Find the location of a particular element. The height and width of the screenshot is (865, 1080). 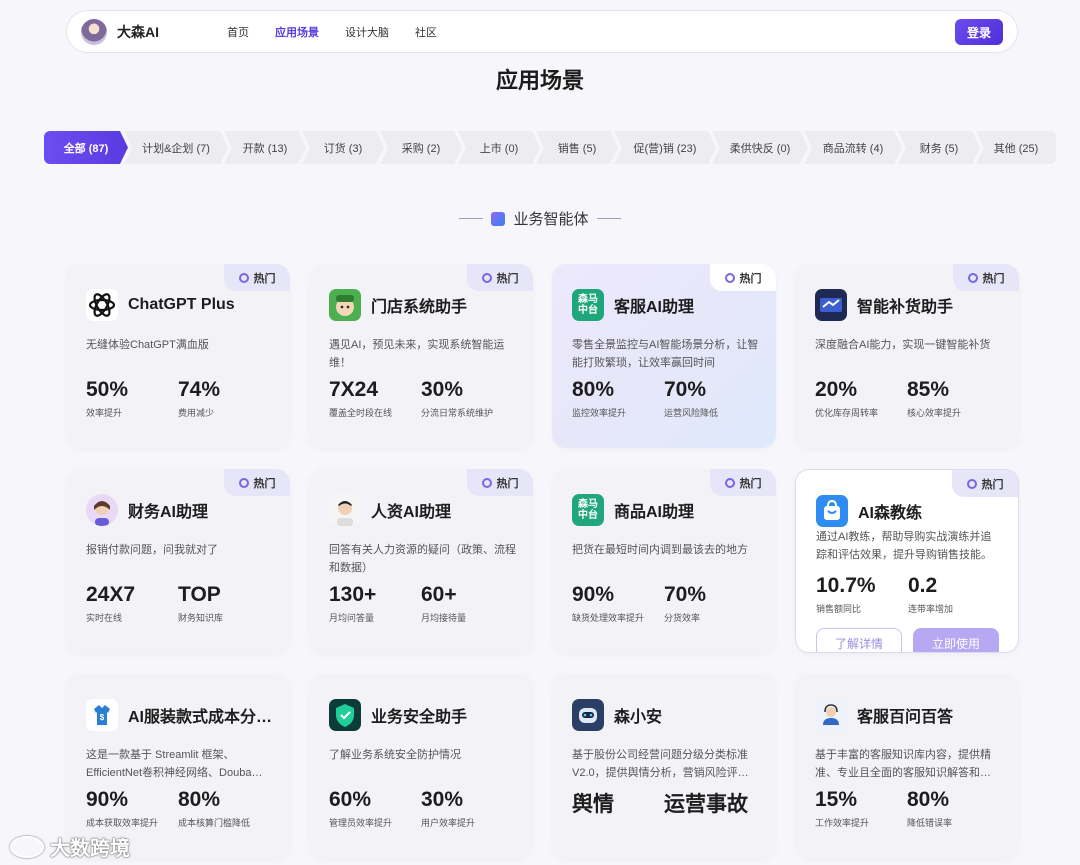

watermark-logo-icon is located at coordinates (27, 846).